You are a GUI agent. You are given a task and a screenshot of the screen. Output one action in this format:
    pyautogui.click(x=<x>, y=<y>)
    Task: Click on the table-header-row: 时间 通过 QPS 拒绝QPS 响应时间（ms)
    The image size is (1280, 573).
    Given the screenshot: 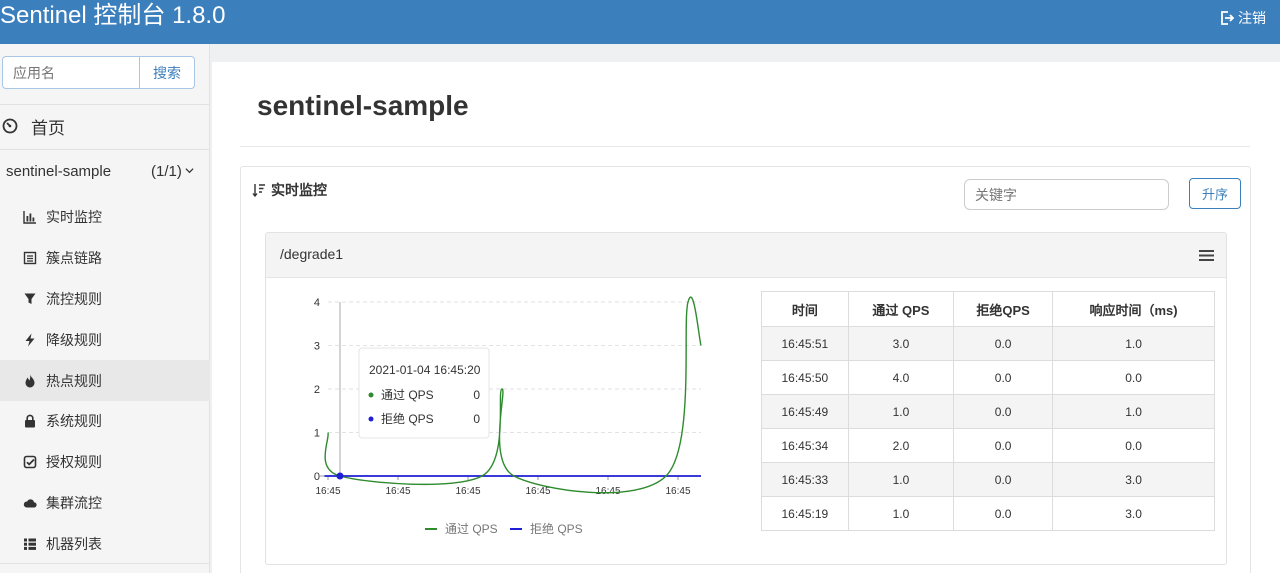 What is the action you would take?
    pyautogui.click(x=988, y=309)
    